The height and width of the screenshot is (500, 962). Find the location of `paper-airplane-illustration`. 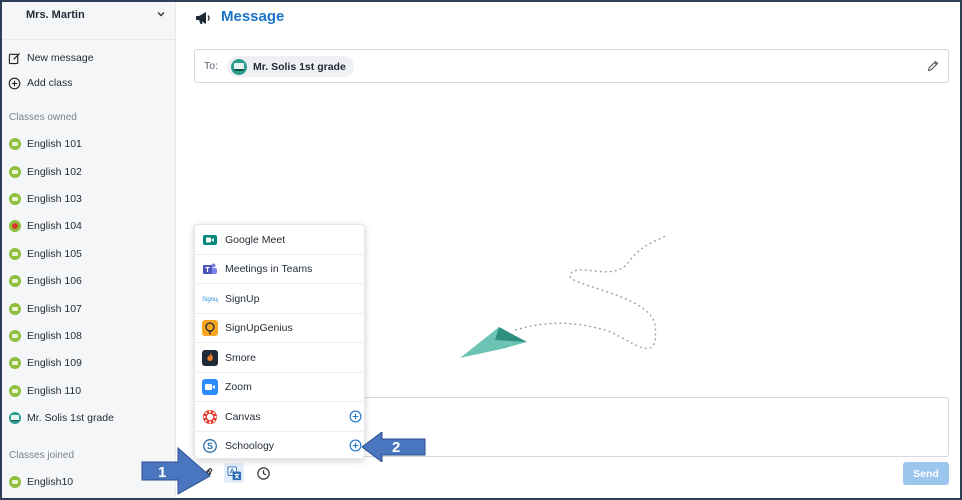

paper-airplane-illustration is located at coordinates (564, 296).